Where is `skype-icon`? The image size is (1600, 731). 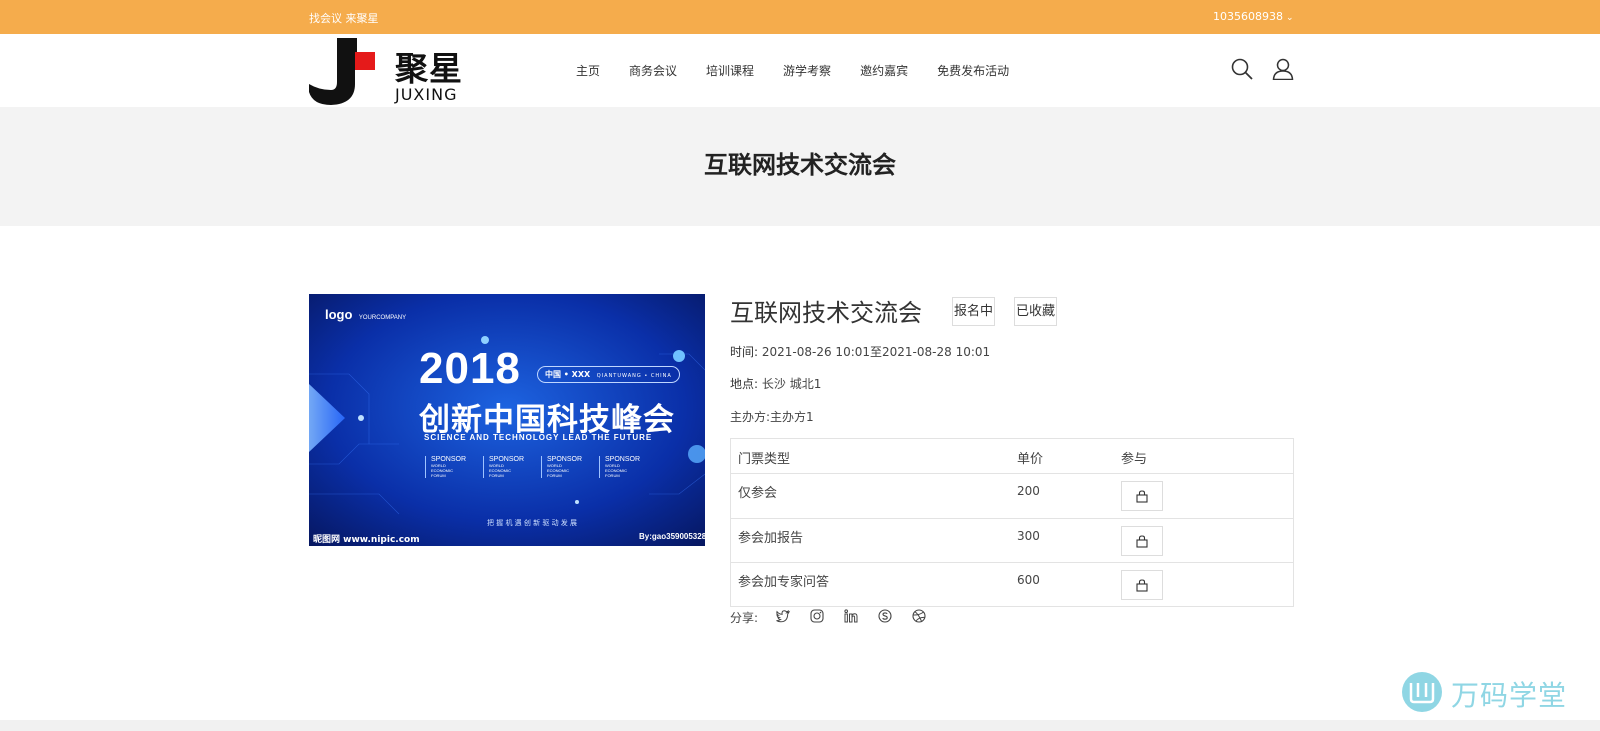
skype-icon is located at coordinates (885, 616).